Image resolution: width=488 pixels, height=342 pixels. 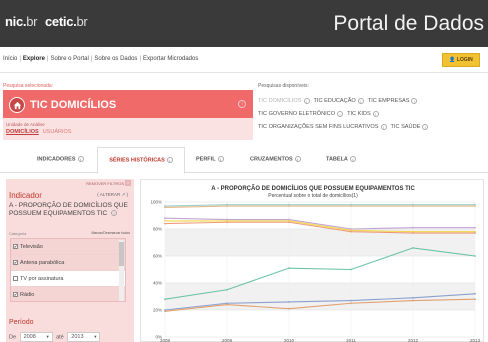 I want to click on user-icon: 👤, so click(x=452, y=60).